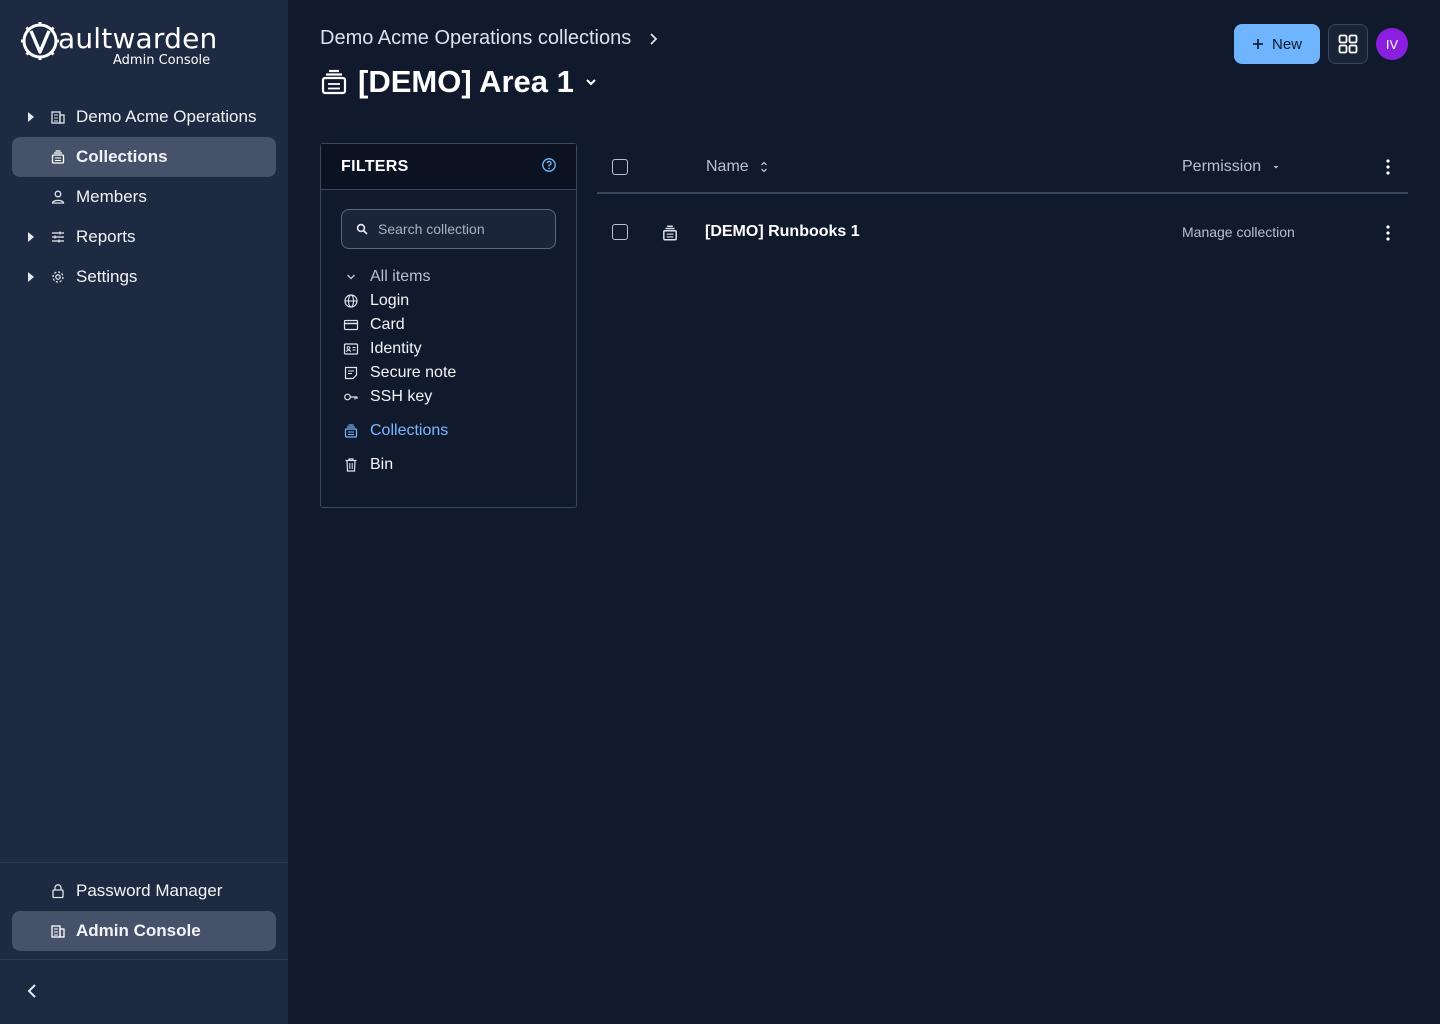  What do you see at coordinates (351, 397) in the screenshot?
I see `key-icon` at bounding box center [351, 397].